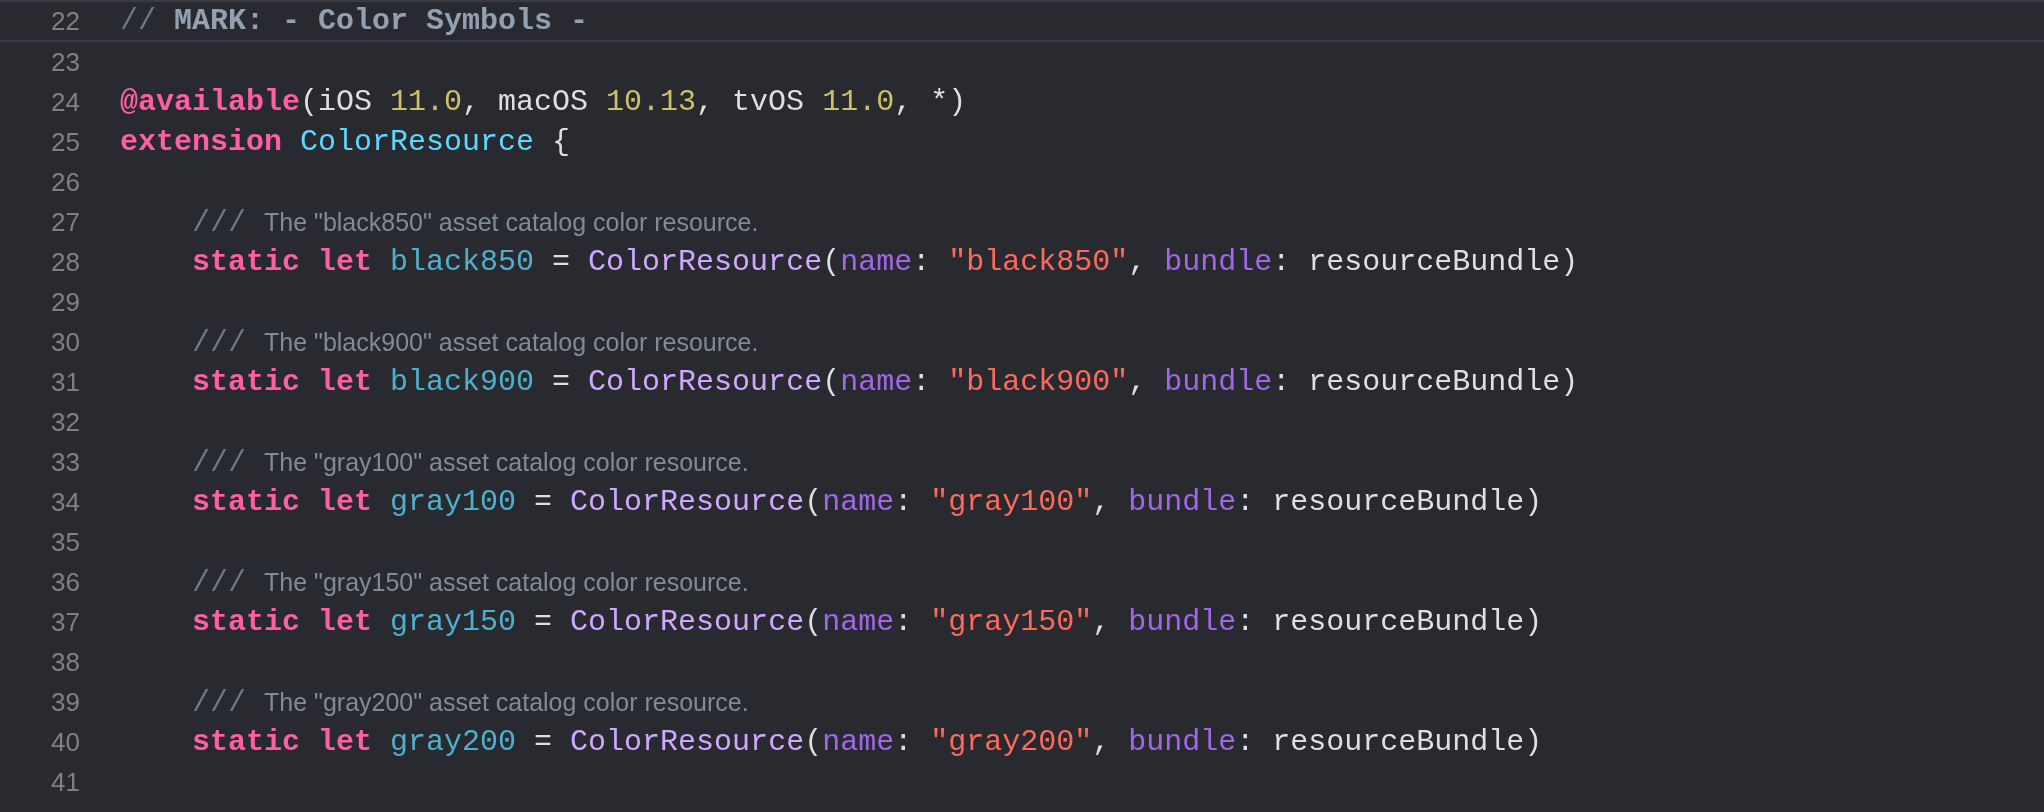  What do you see at coordinates (65, 301) in the screenshot?
I see `line-number: 29` at bounding box center [65, 301].